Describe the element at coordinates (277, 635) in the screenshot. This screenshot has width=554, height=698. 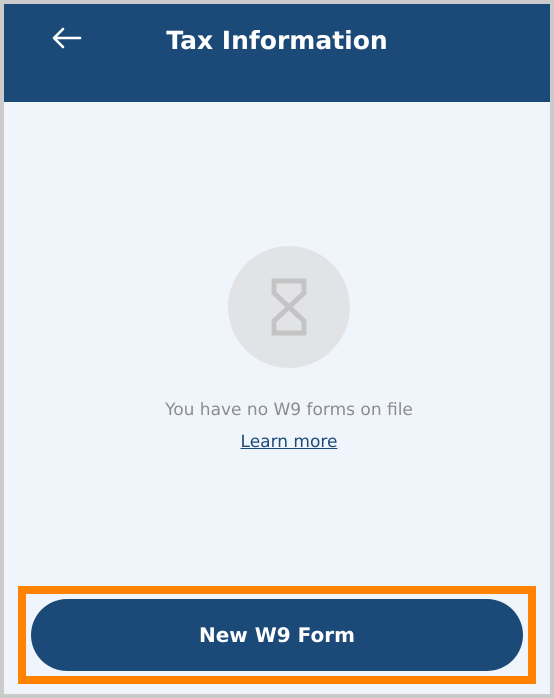
I see `new-form-button: New W9 Form` at that location.